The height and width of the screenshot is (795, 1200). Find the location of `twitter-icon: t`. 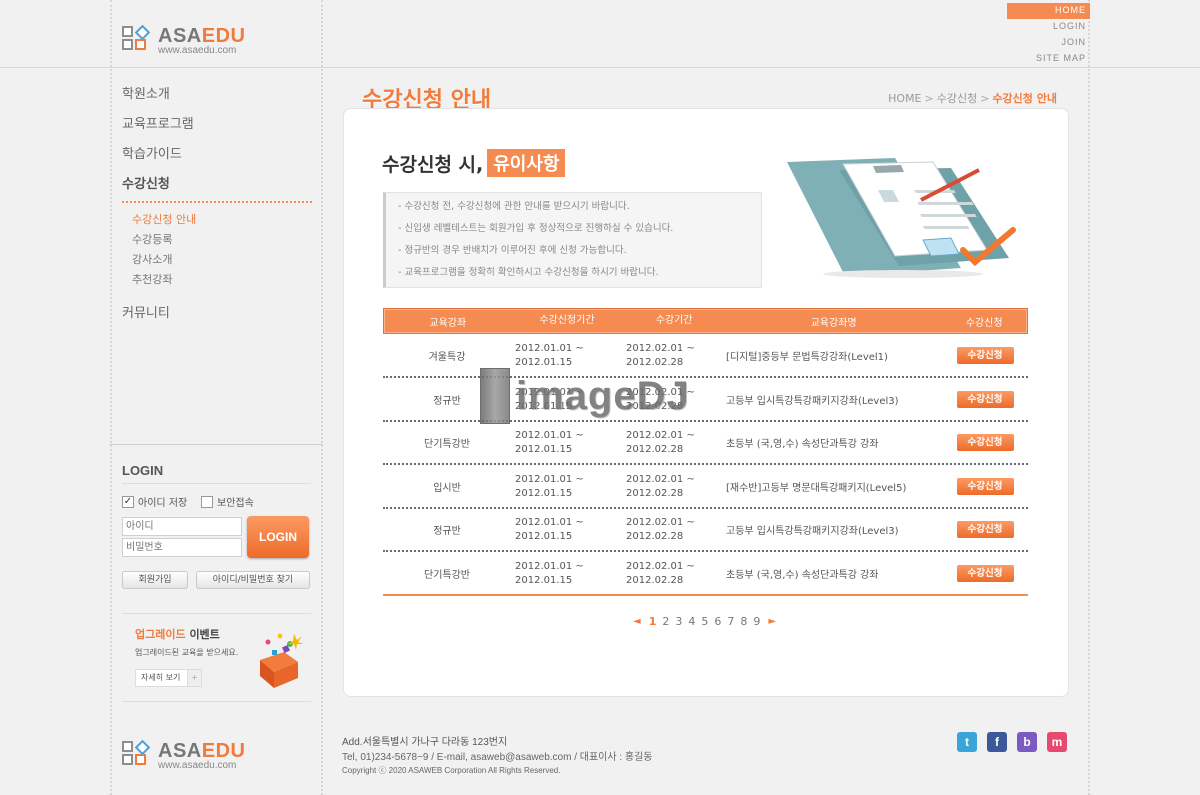

twitter-icon: t is located at coordinates (967, 742).